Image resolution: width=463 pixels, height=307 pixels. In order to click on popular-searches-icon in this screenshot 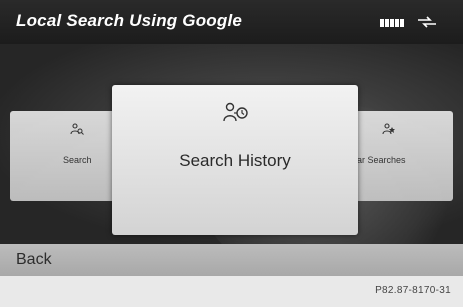, I will do `click(388, 129)`.